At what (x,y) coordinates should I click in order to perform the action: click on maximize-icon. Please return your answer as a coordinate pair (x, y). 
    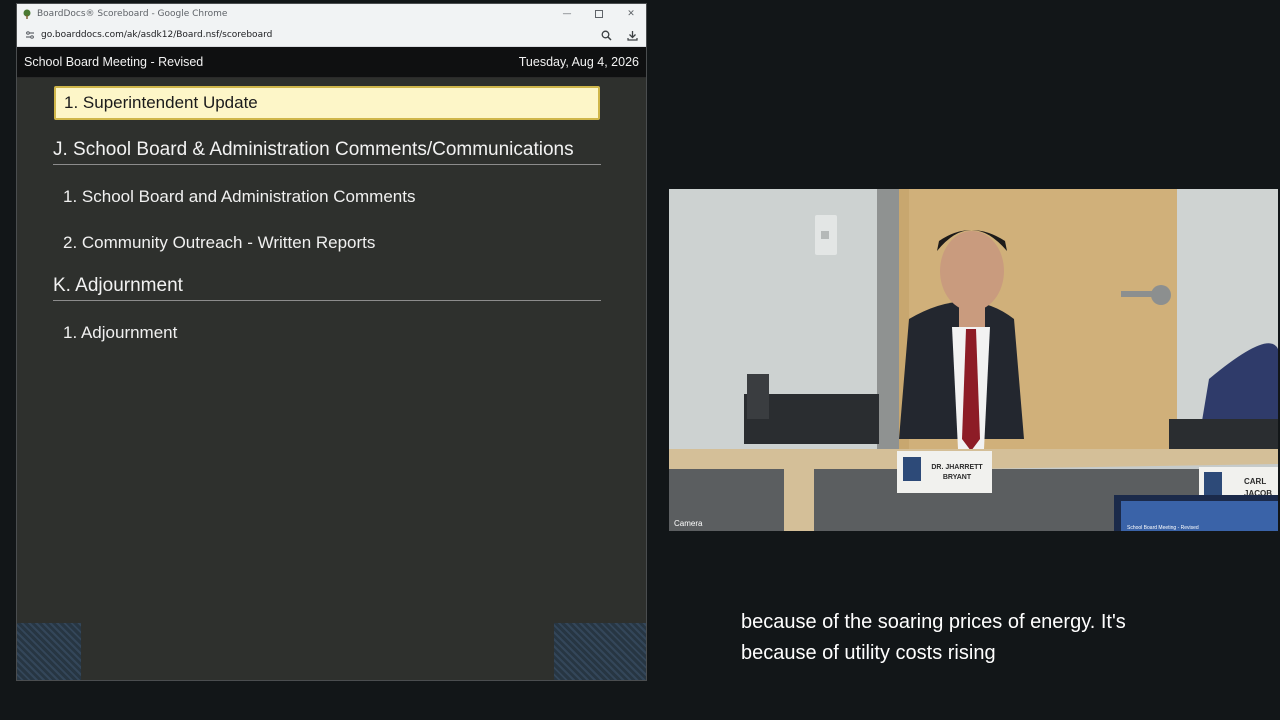
    Looking at the image, I should click on (599, 14).